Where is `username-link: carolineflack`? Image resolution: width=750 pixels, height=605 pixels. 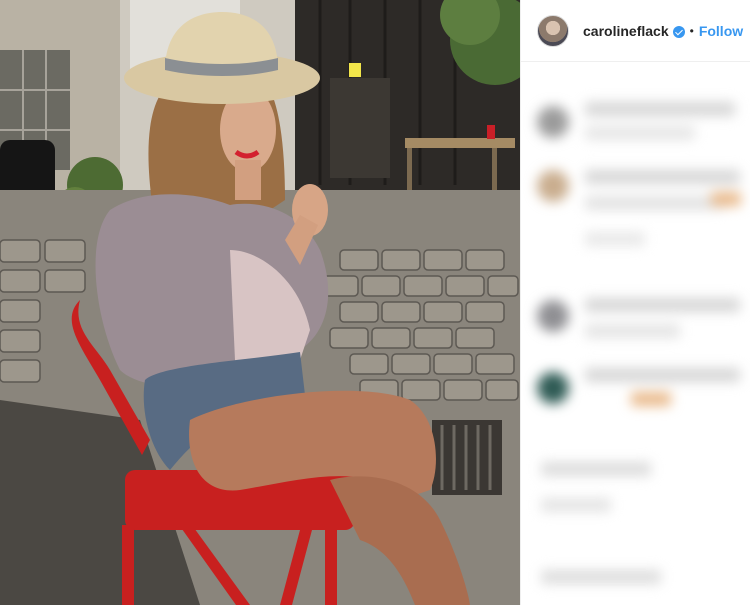
username-link: carolineflack is located at coordinates (626, 31).